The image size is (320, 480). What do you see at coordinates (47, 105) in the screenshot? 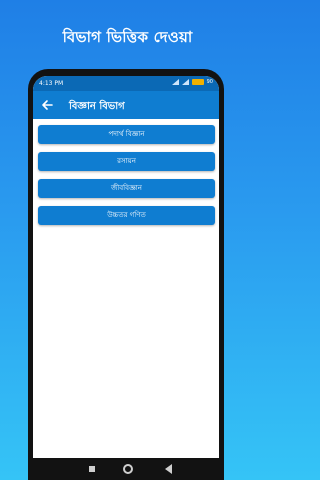
I see `arrow-left-icon` at bounding box center [47, 105].